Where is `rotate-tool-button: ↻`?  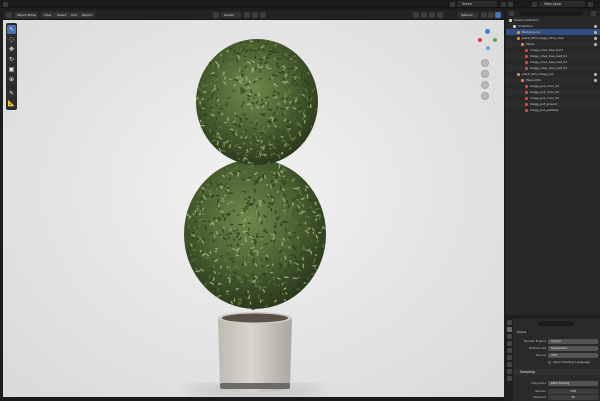 rotate-tool-button: ↻ is located at coordinates (11, 59).